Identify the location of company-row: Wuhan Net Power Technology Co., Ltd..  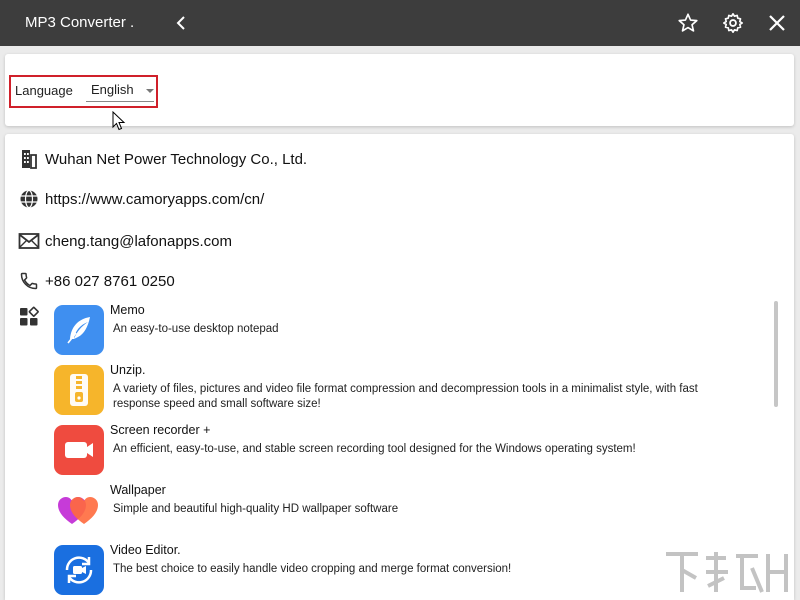
(162, 159).